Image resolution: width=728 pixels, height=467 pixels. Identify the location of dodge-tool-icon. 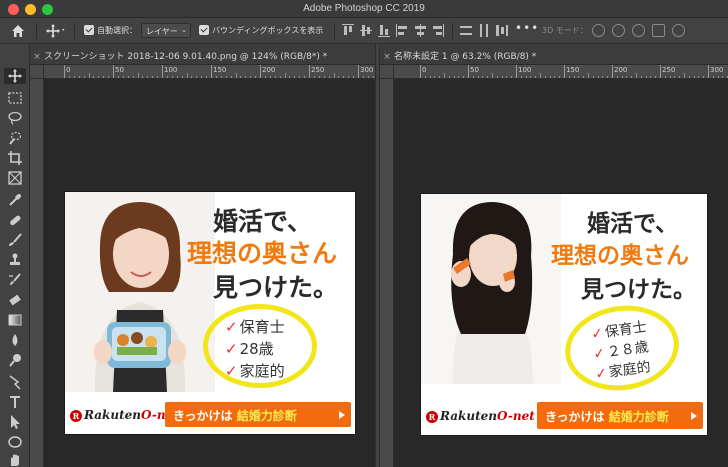
(15, 360).